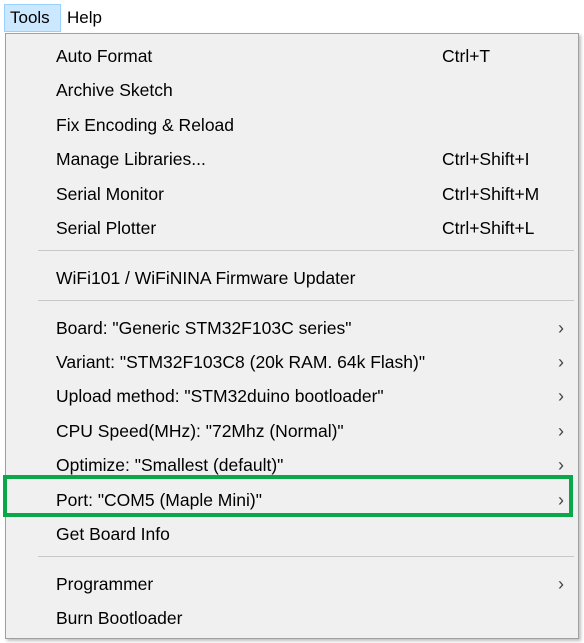 Image resolution: width=584 pixels, height=643 pixels. Describe the element at coordinates (145, 125) in the screenshot. I see `menu-item-label: Fix Encoding & Reload` at that location.